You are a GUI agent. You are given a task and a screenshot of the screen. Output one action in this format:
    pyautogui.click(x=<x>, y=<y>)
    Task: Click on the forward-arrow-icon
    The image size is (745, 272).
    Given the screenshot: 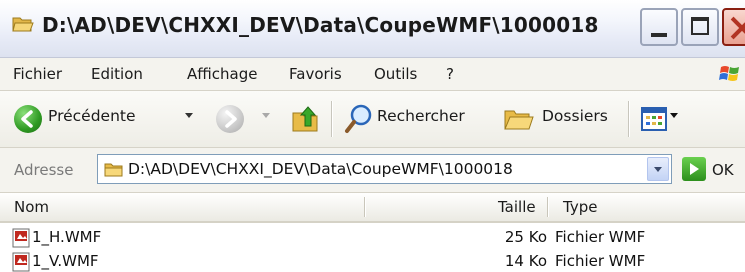 What is the action you would take?
    pyautogui.click(x=230, y=119)
    